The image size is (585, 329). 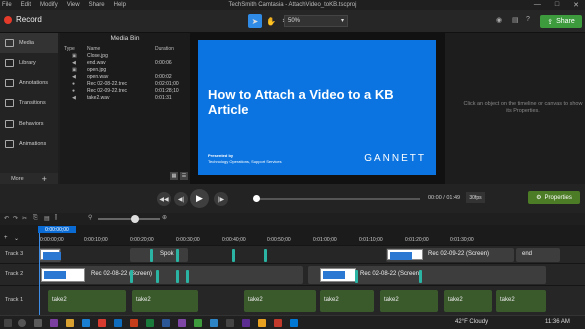 I want to click on onenote-icon, so click(x=182, y=323).